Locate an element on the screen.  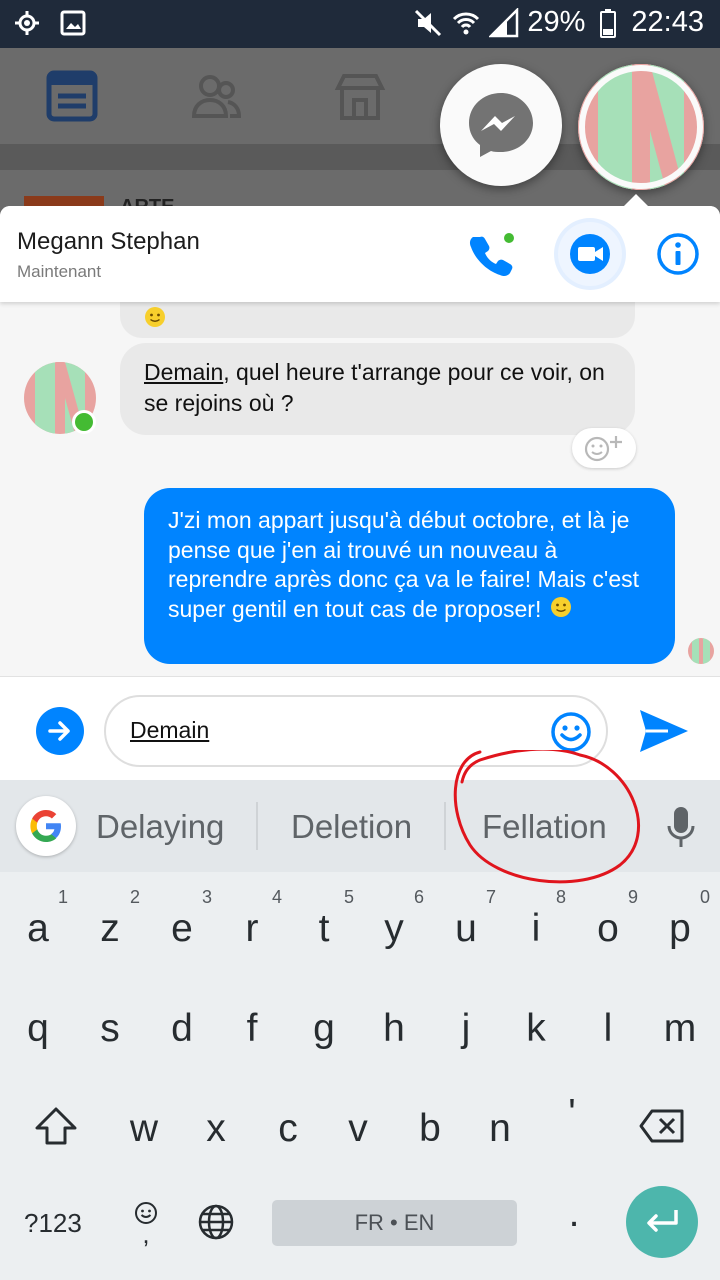
send-button is located at coordinates (664, 731).